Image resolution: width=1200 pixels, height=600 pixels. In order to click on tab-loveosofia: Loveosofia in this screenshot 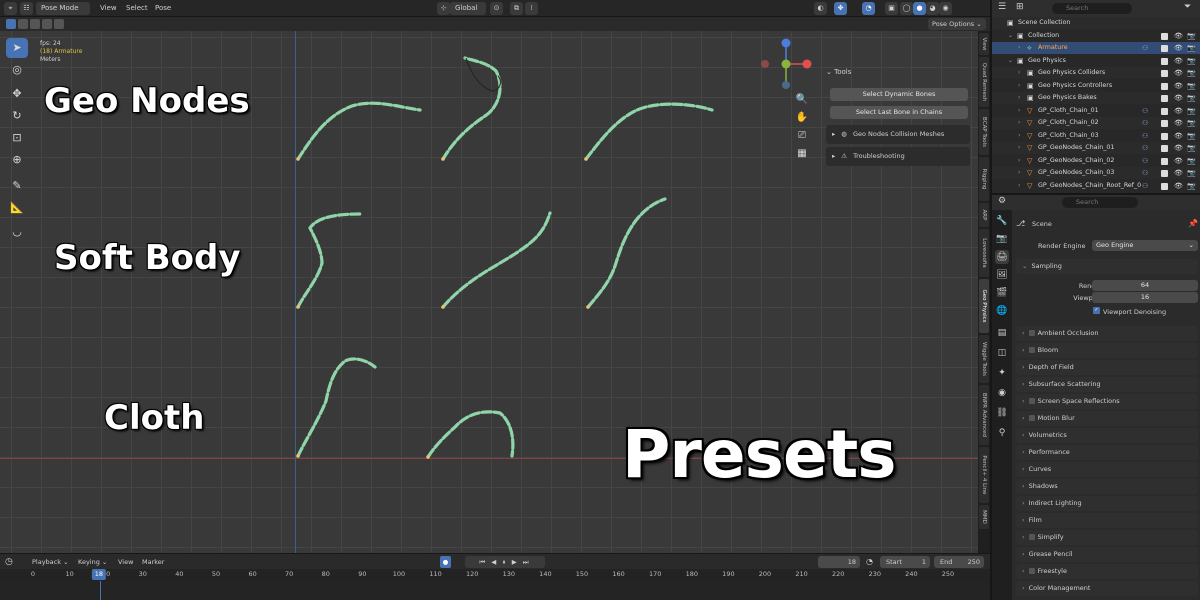, I will do `click(984, 253)`.